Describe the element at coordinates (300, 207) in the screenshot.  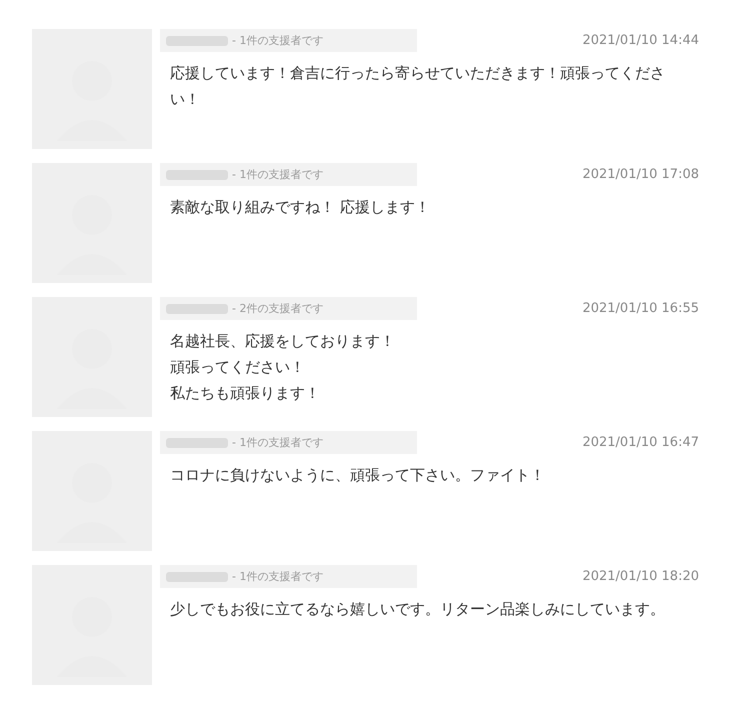
I see `comment-text: 素敵な取り組みですね！ 応援します！` at that location.